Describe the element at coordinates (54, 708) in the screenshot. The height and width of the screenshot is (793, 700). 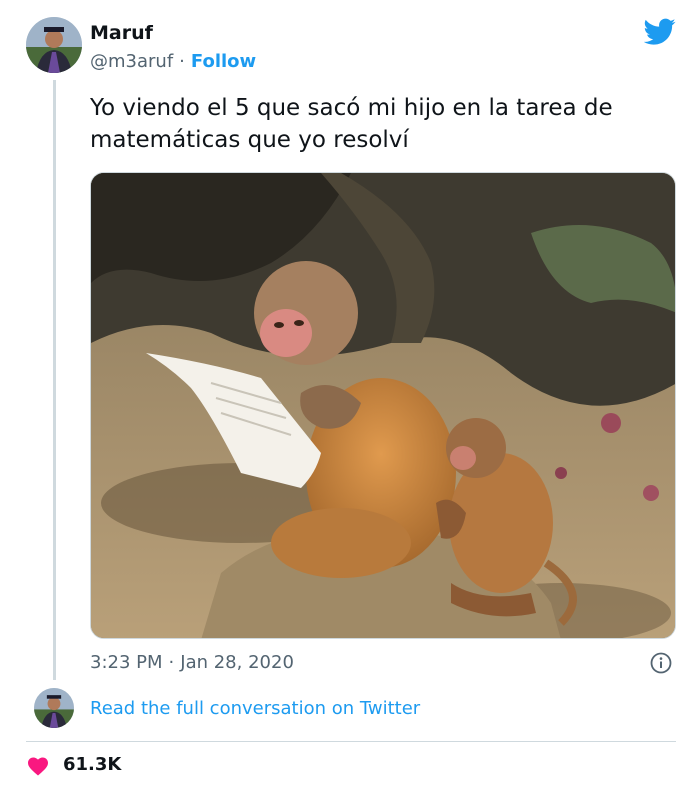
I see `reply-avatar` at that location.